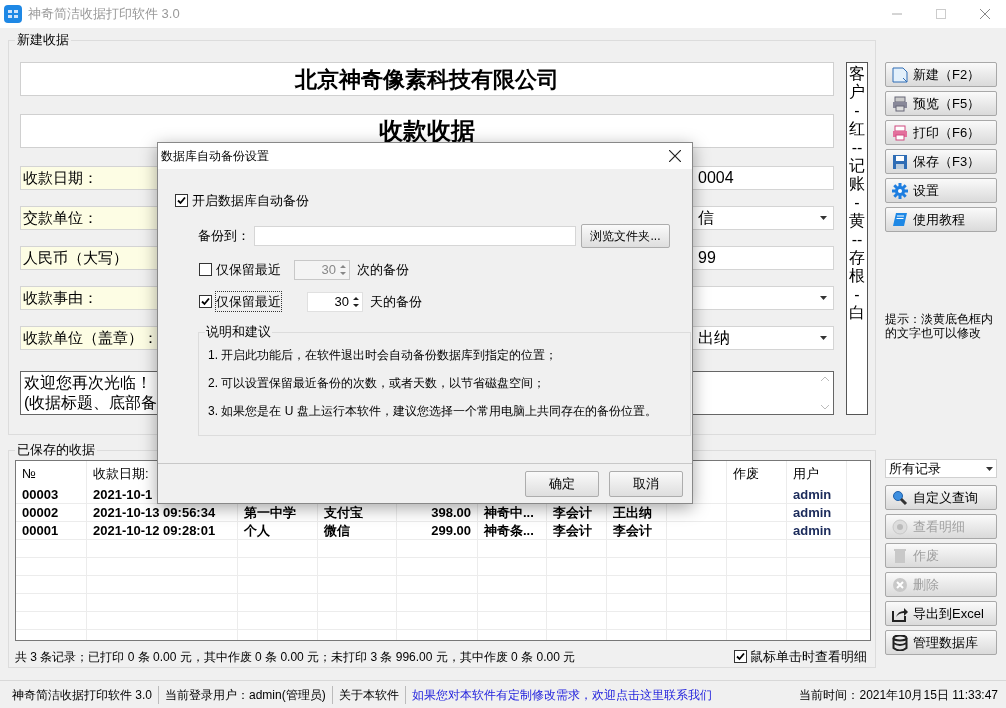 The height and width of the screenshot is (708, 1006). Describe the element at coordinates (415, 235) in the screenshot. I see `input-field` at that location.